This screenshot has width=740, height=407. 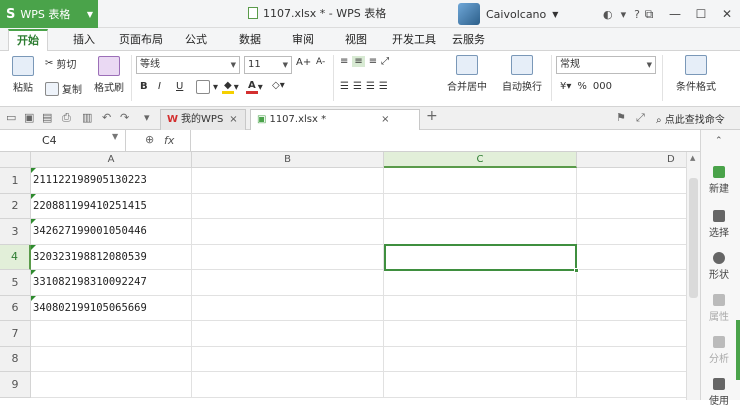 I want to click on scroll-thumb, so click(x=693, y=238).